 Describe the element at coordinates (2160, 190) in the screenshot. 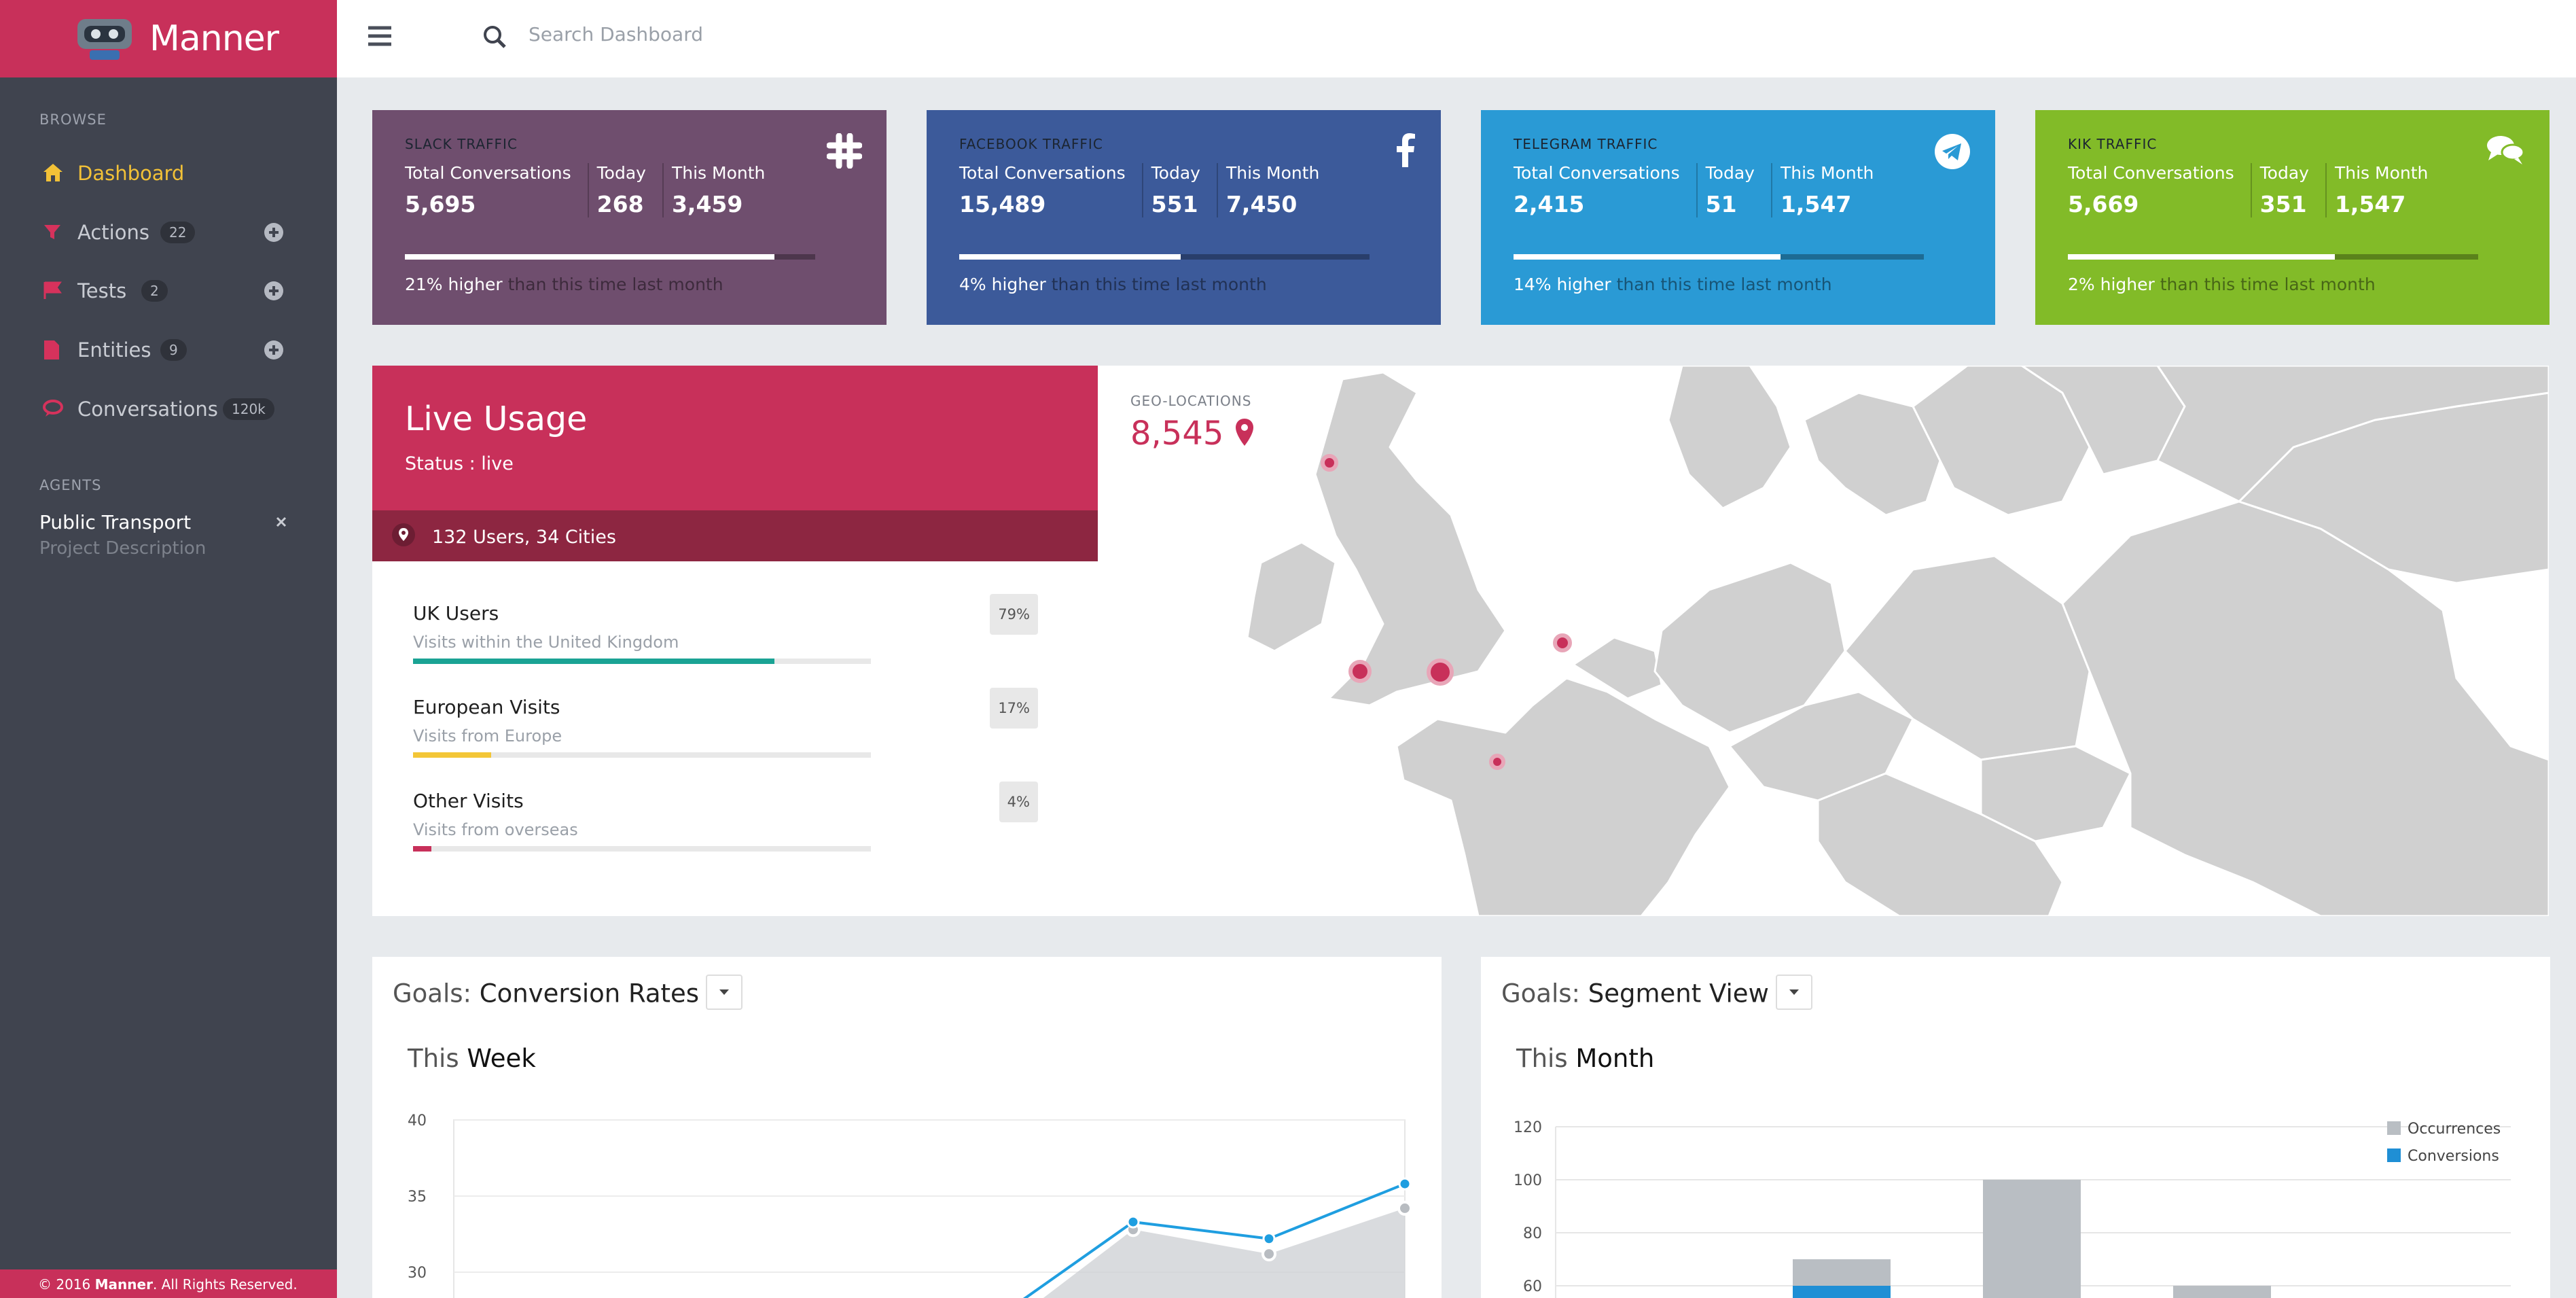

I see `card-stat: Total Conversations 5,669` at that location.